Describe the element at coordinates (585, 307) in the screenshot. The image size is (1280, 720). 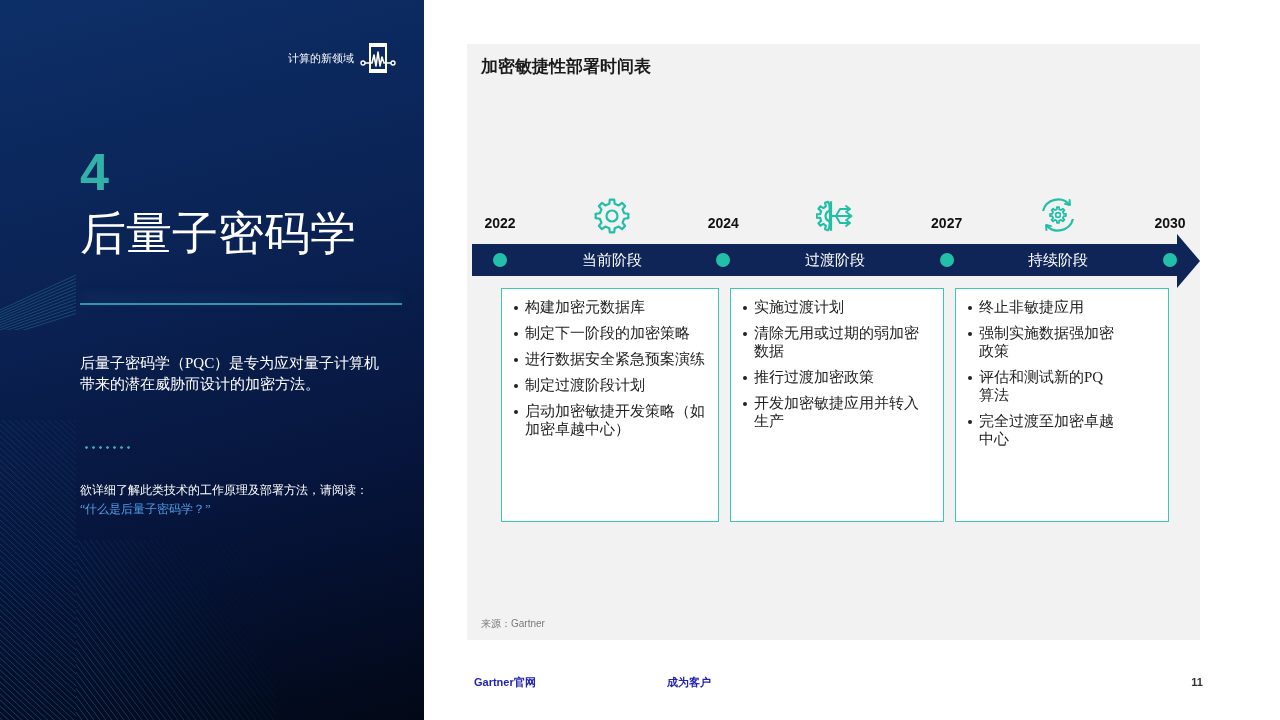
I see `list-item-text: 构建加密元数据库` at that location.